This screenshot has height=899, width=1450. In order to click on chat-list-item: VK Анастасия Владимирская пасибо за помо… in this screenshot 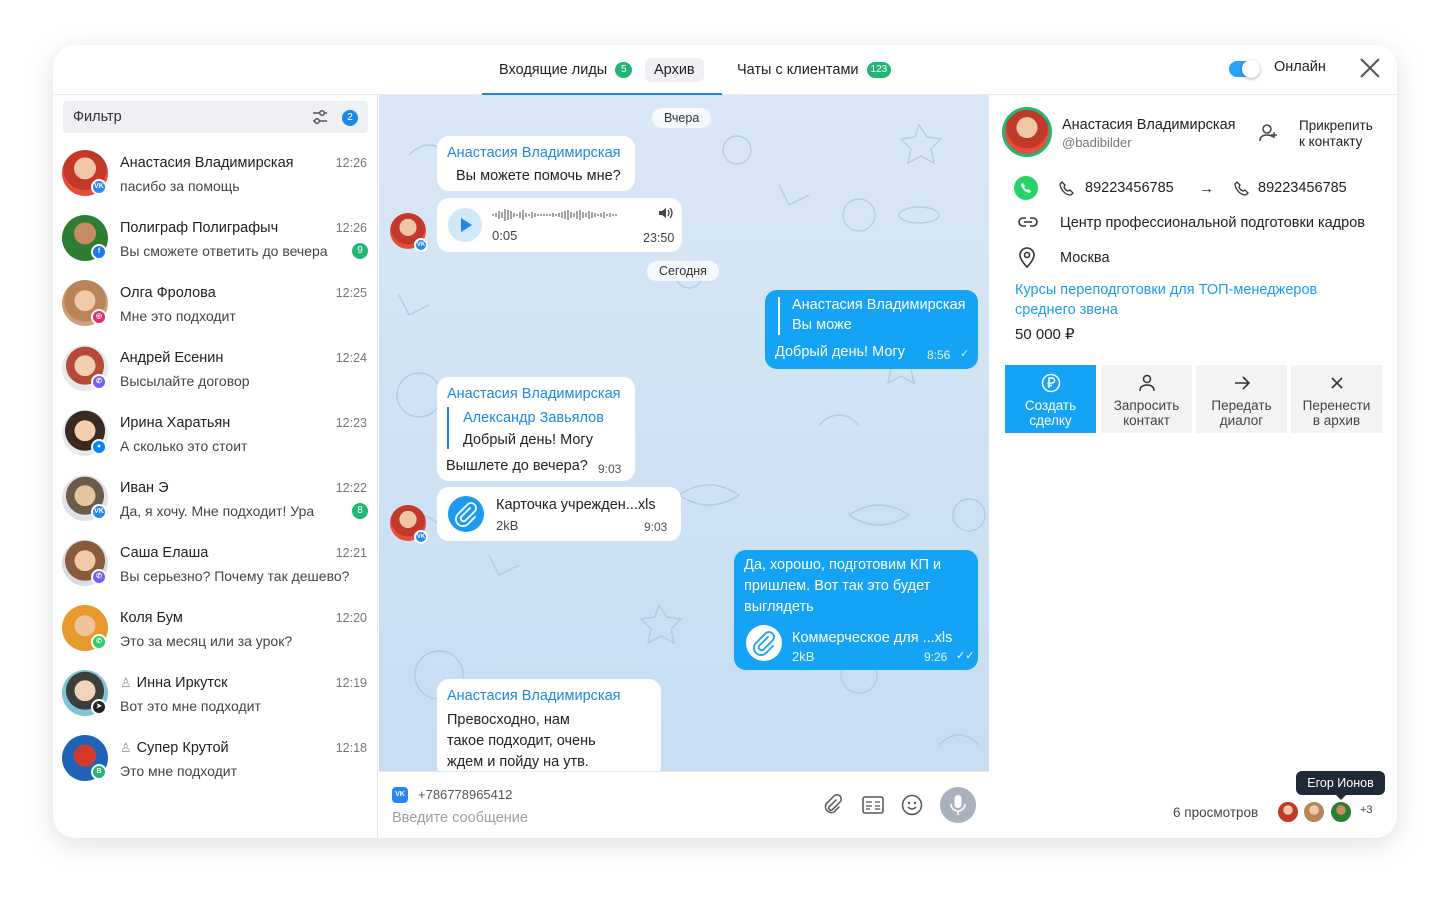, I will do `click(215, 177)`.